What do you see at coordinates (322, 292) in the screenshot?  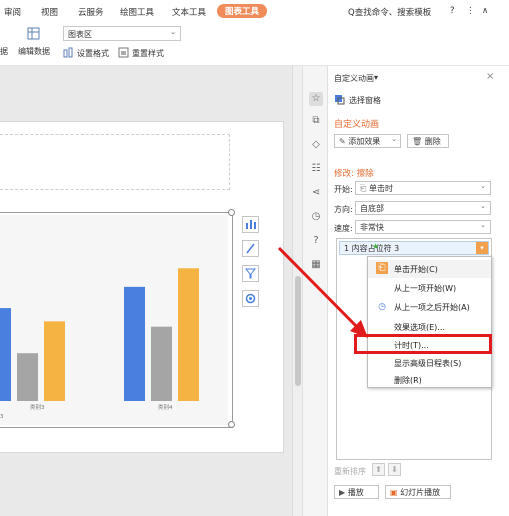 I see `annotation-arrow` at bounding box center [322, 292].